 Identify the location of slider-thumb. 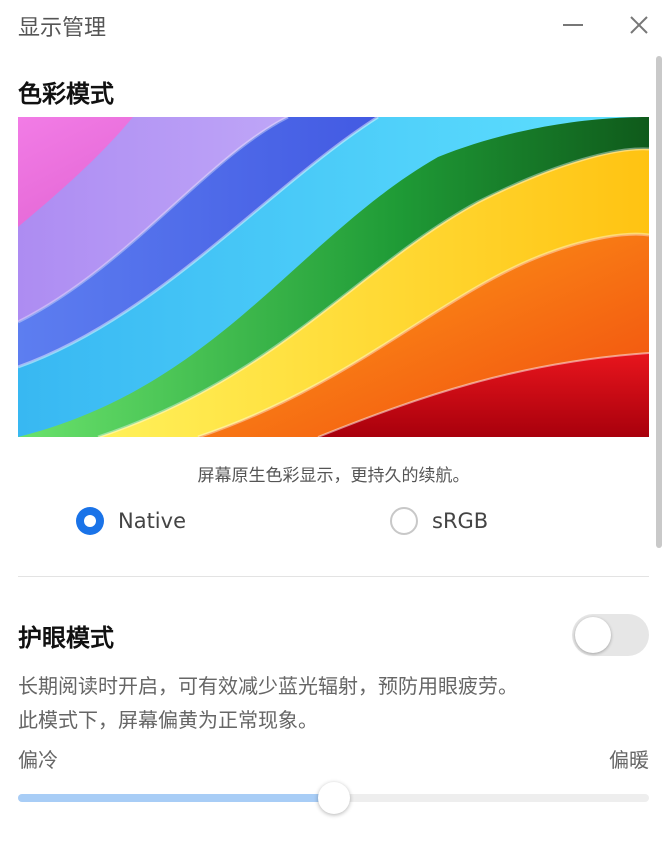
(333, 798).